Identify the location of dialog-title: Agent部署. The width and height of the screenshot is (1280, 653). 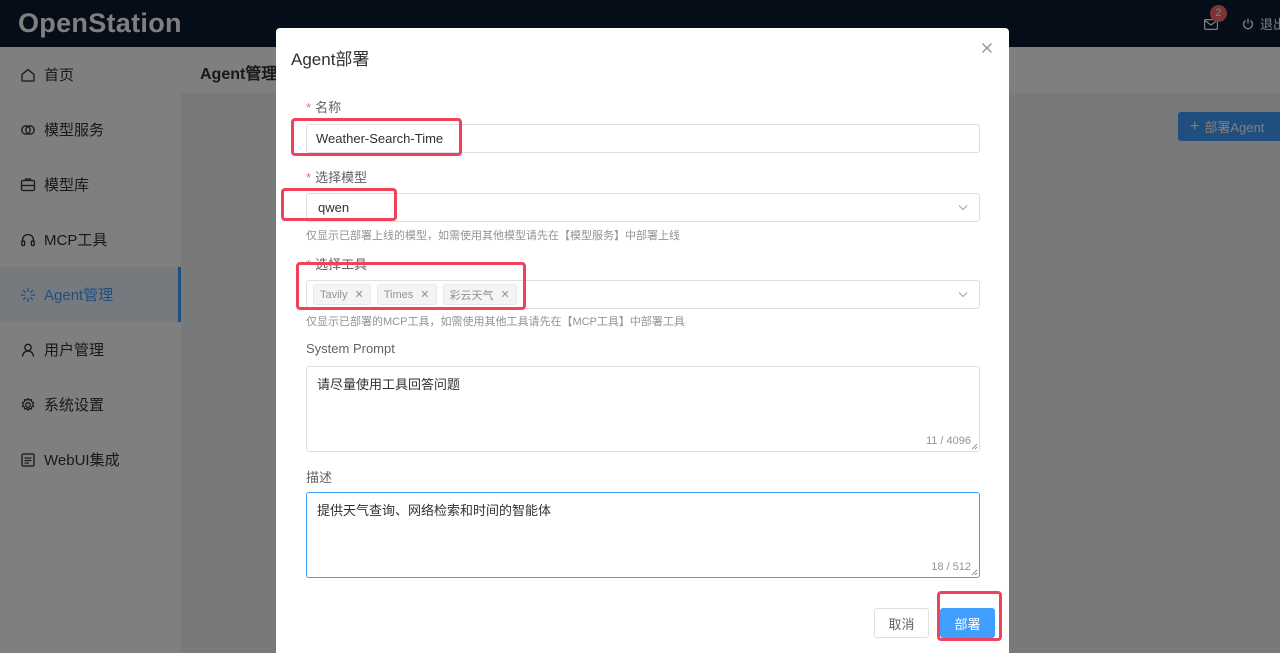
(330, 59).